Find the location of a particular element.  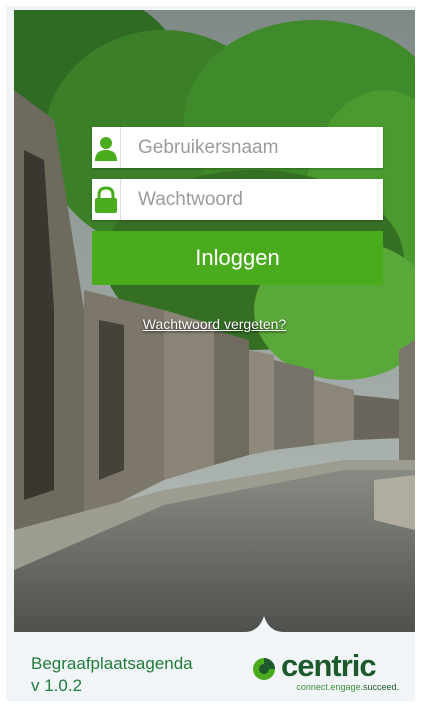

login-button: Inloggen is located at coordinates (237, 258).